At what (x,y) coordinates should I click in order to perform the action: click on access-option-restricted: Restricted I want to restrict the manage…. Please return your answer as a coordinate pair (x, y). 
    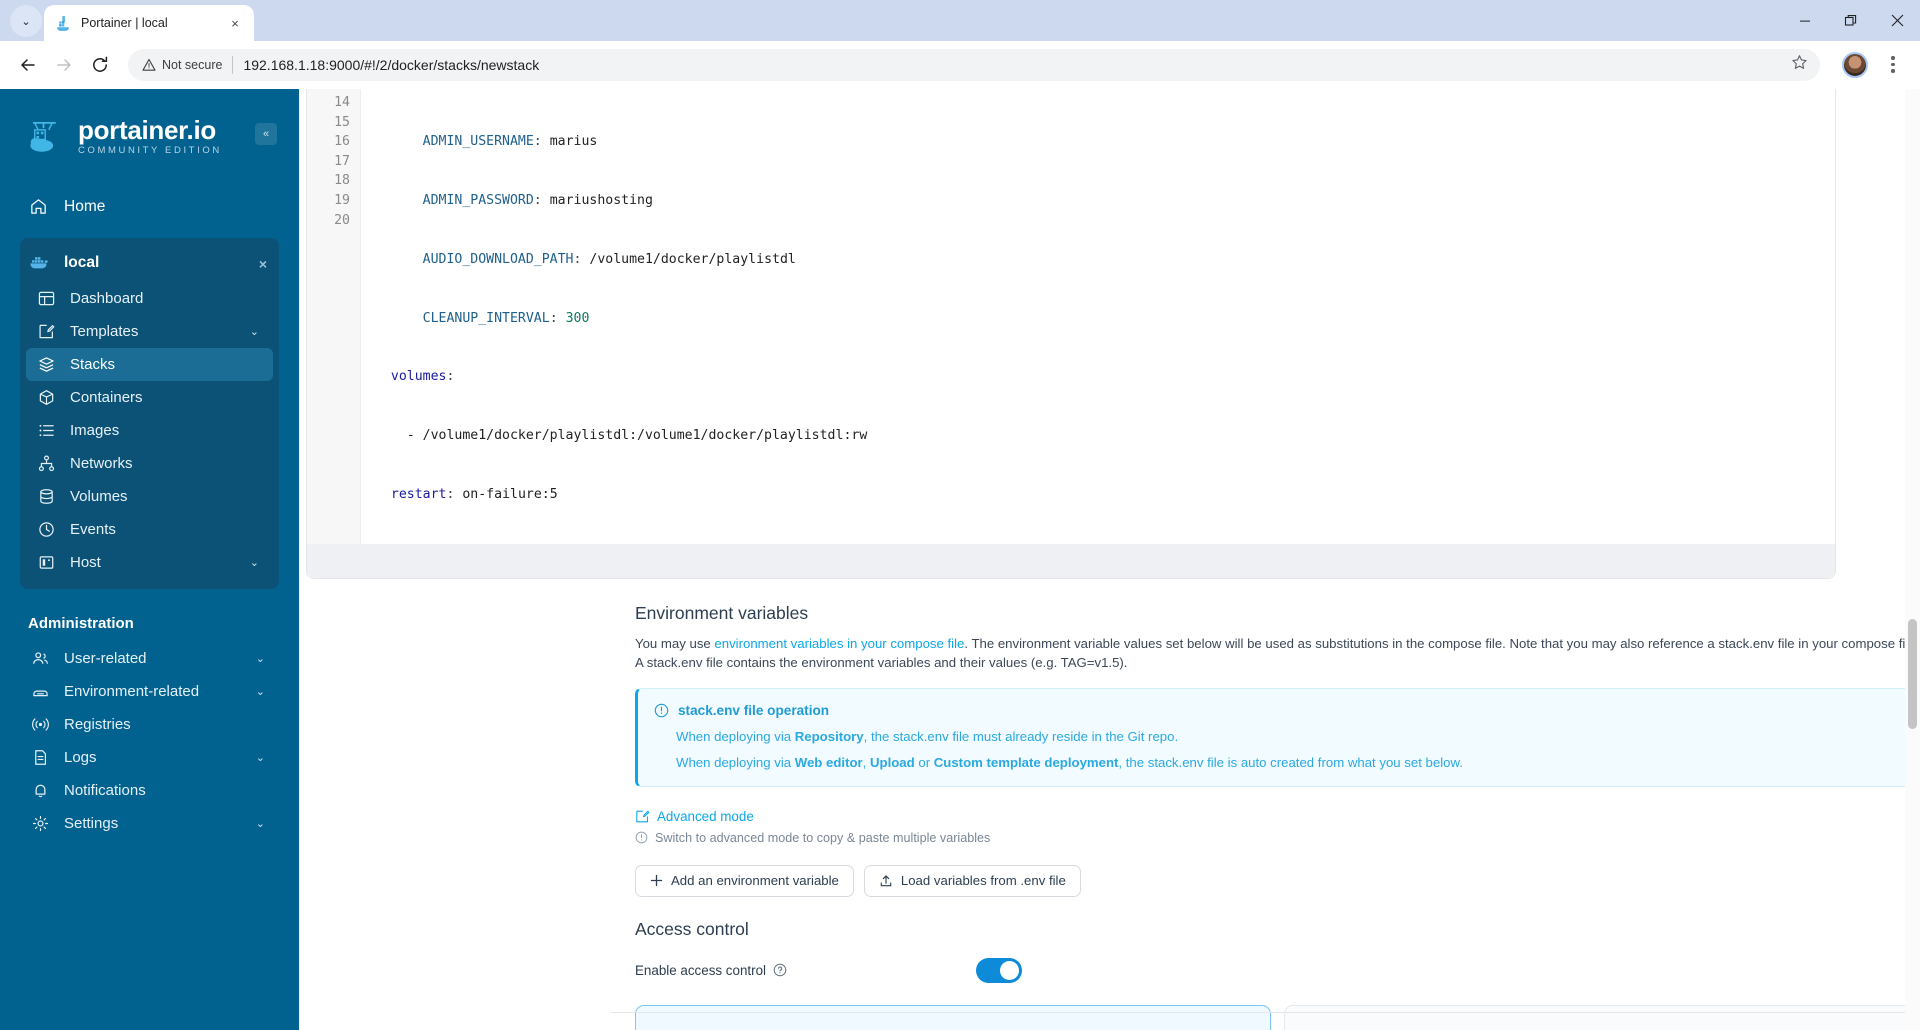
    Looking at the image, I should click on (1602, 1017).